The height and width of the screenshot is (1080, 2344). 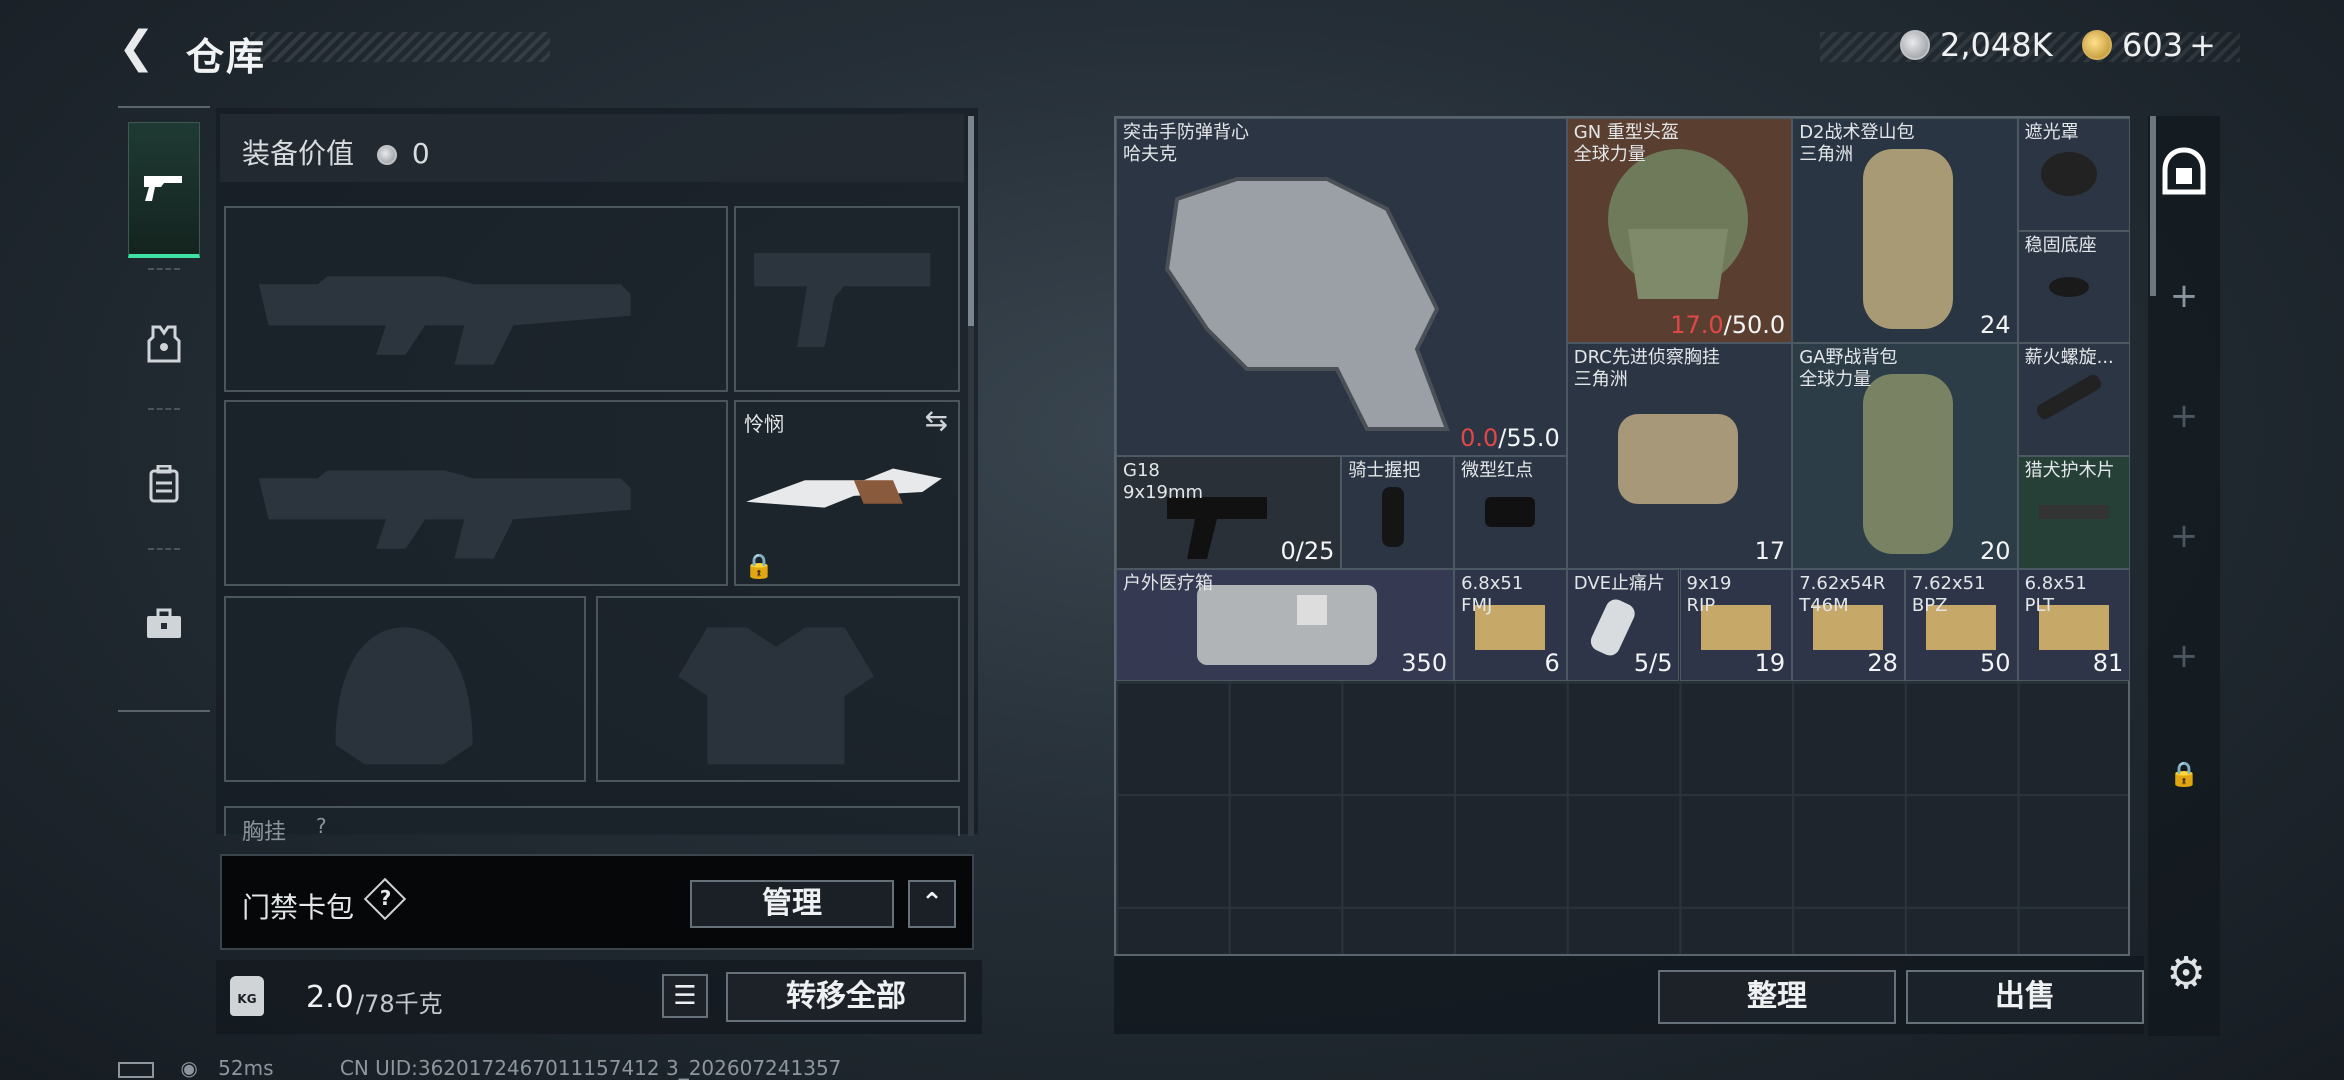 I want to click on back-button: ❮, so click(x=138, y=48).